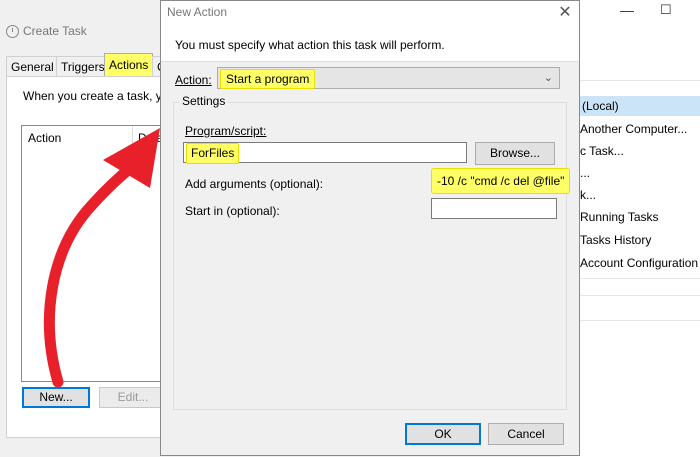 The height and width of the screenshot is (457, 700). I want to click on actions-description: When you create a task, you, so click(99, 96).